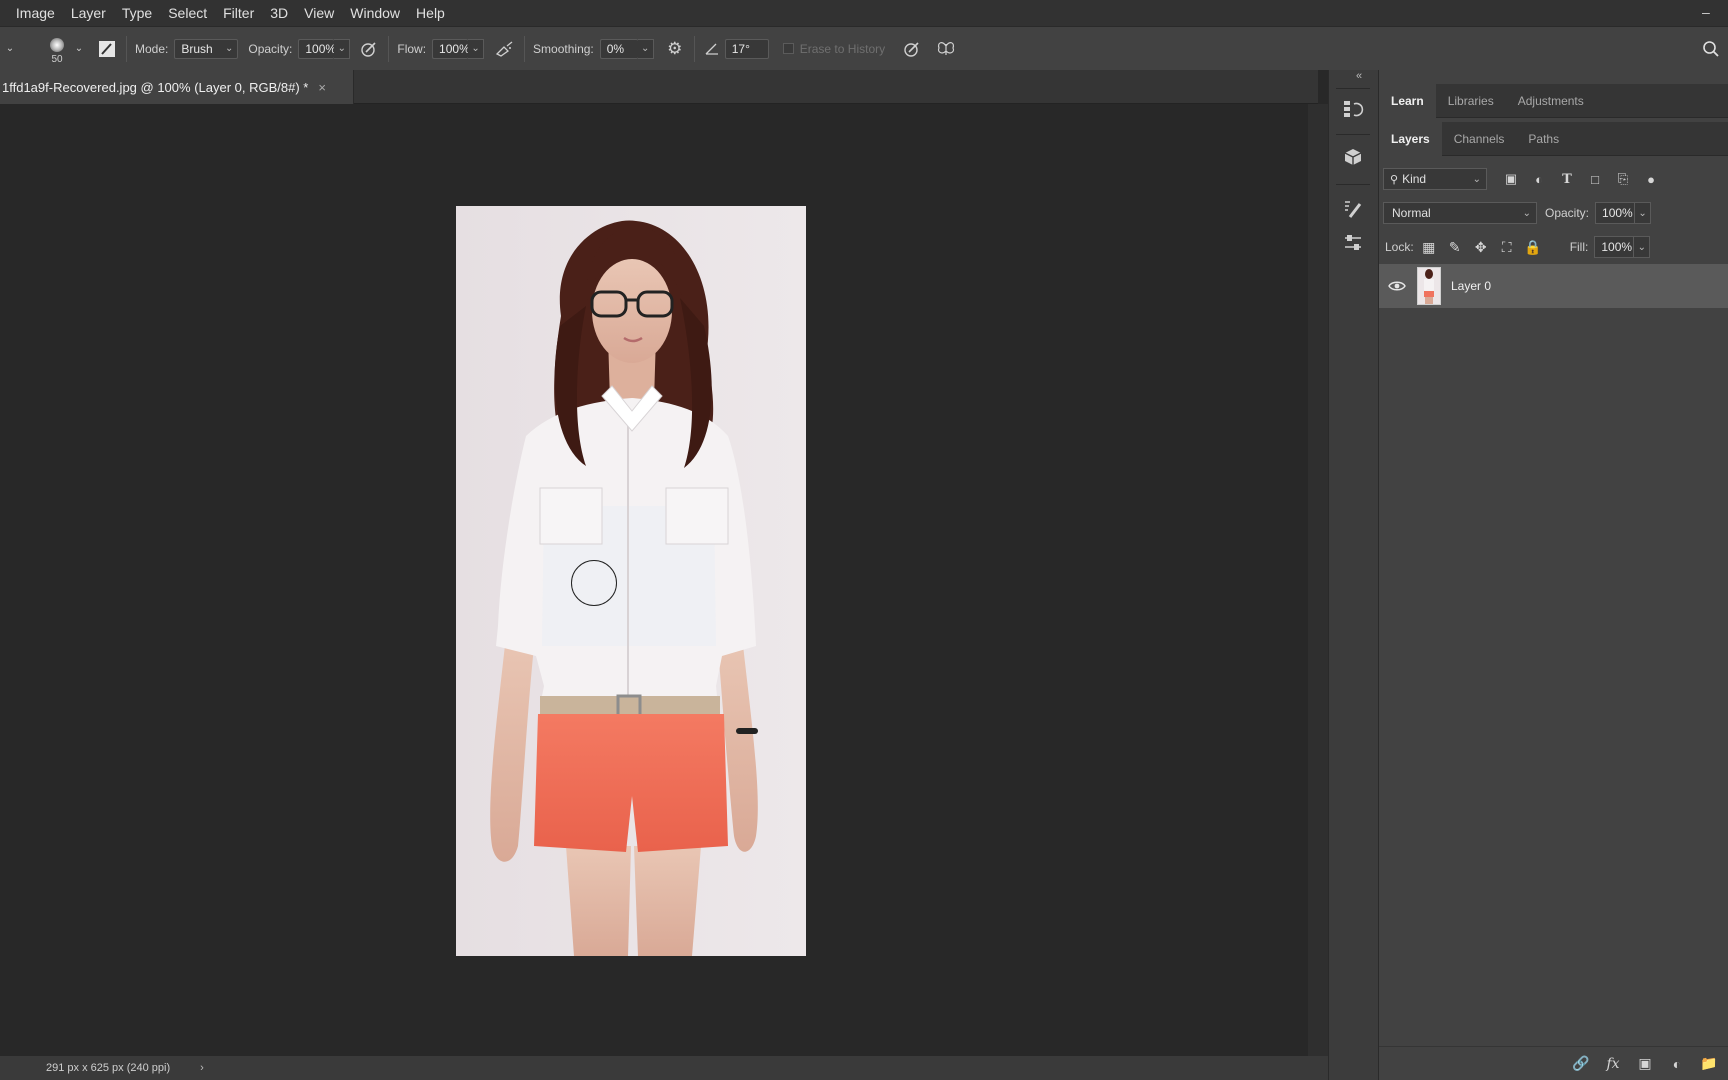  I want to click on filter-toggle-icon: ●, so click(1651, 179).